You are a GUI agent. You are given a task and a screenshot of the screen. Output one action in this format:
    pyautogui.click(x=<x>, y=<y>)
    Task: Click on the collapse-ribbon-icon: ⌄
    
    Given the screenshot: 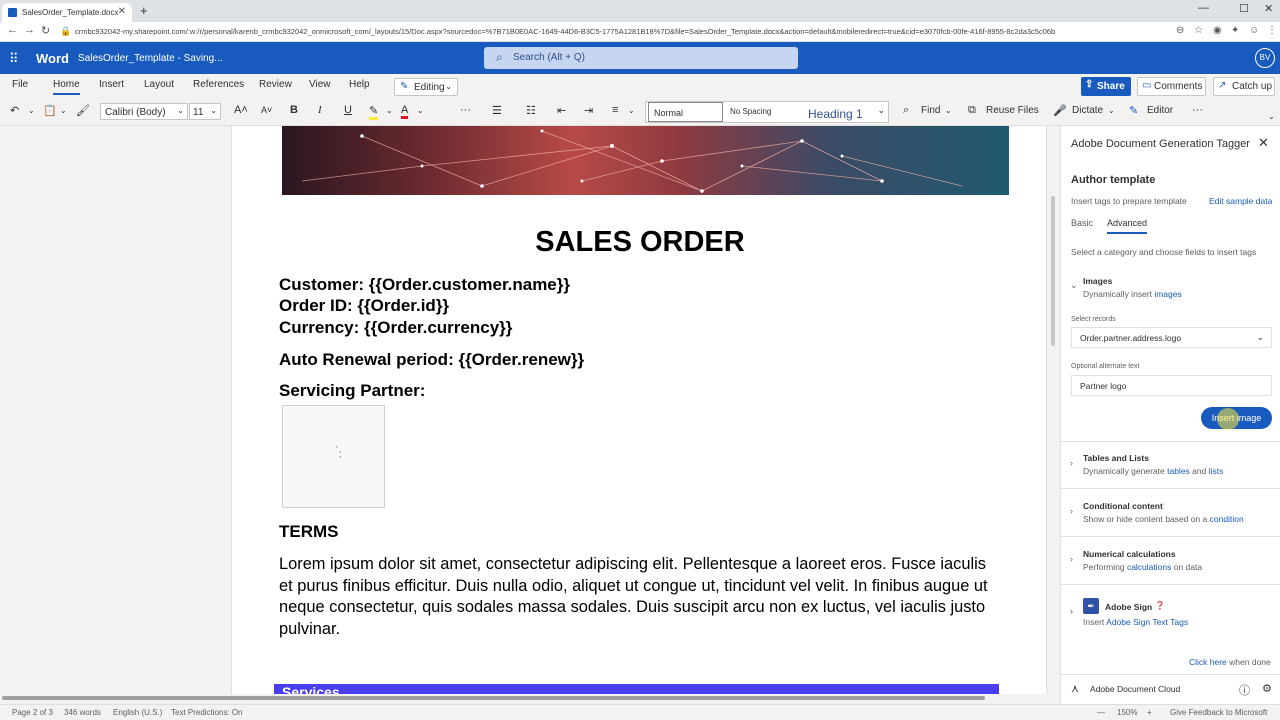 What is the action you would take?
    pyautogui.click(x=1271, y=116)
    